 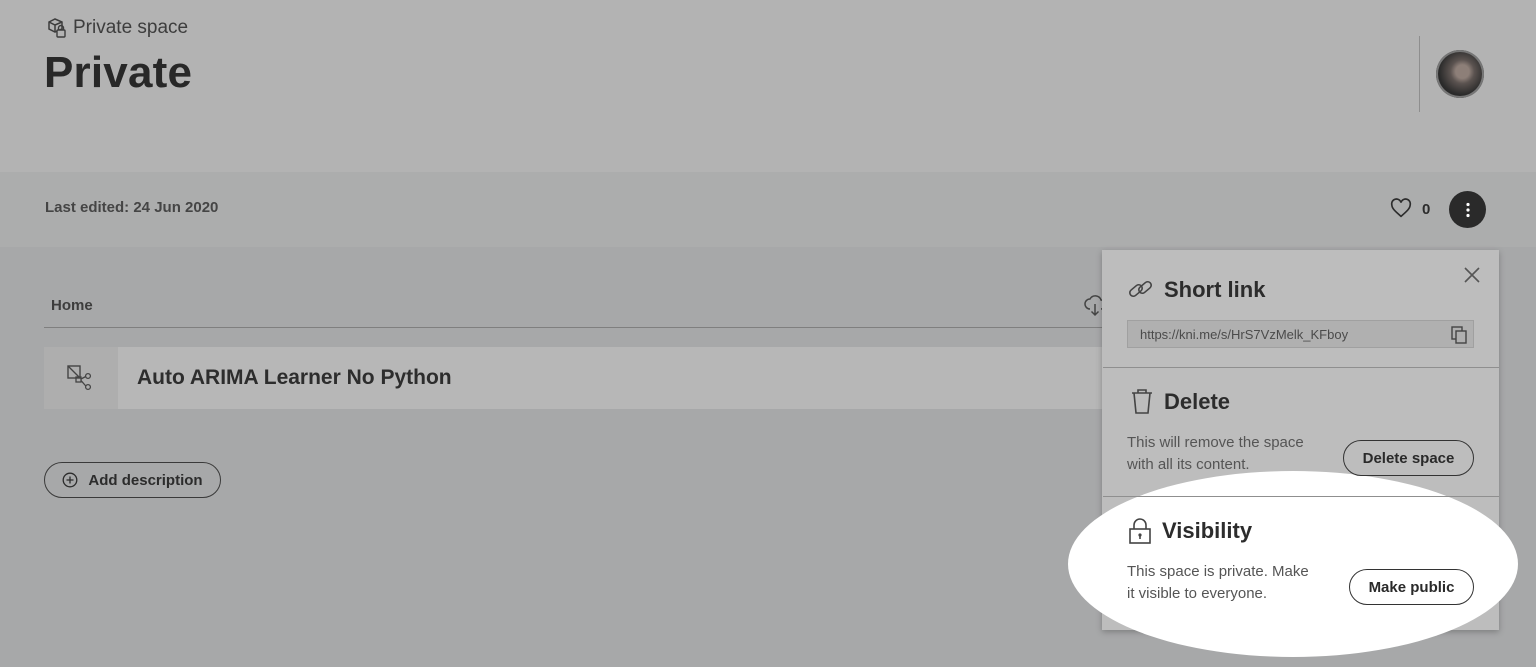 I want to click on more-vertical-icon, so click(x=1467, y=209).